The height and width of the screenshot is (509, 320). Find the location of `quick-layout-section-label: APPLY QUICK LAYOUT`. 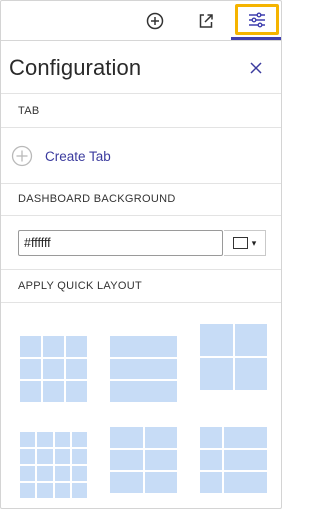

quick-layout-section-label: APPLY QUICK LAYOUT is located at coordinates (80, 286).